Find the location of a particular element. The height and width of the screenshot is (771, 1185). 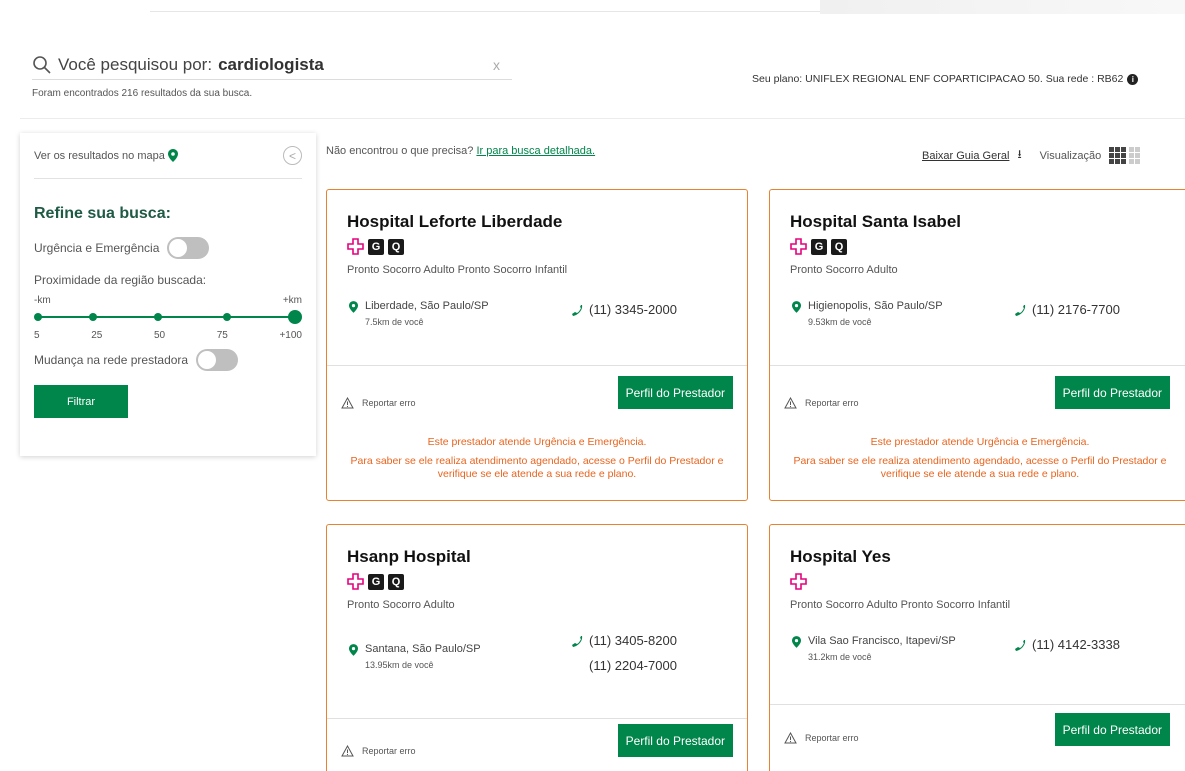

map-link: Ver os resultados no mapa is located at coordinates (99, 156).